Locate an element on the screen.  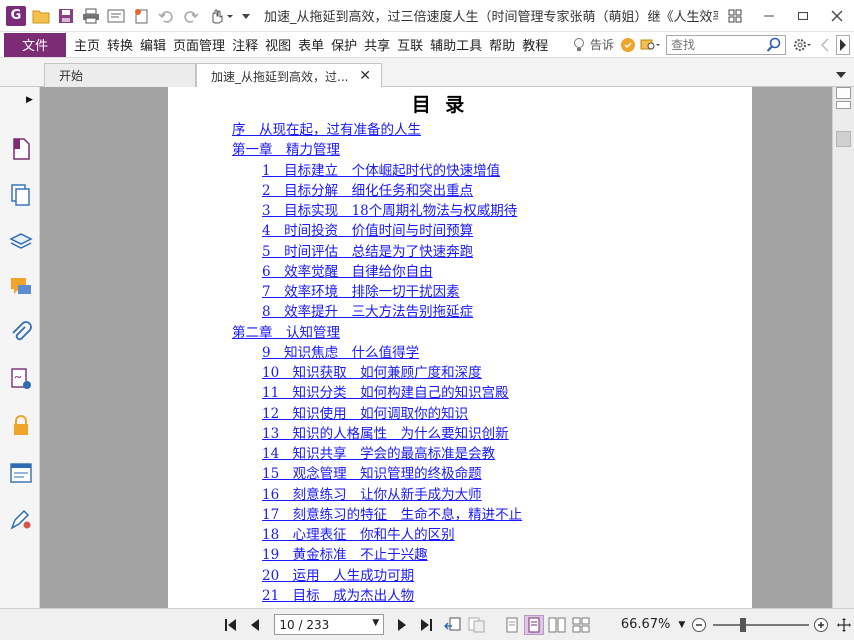
tell-me-label: 告诉 is located at coordinates (602, 44).